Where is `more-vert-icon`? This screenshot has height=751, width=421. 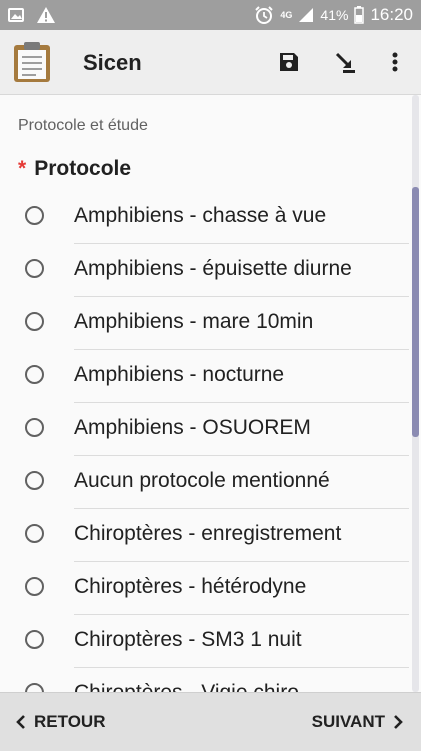
more-vert-icon is located at coordinates (395, 62).